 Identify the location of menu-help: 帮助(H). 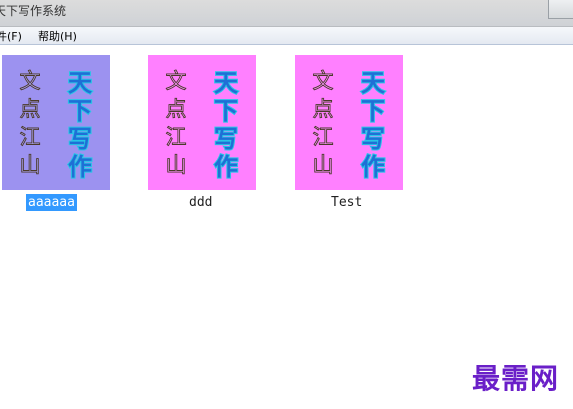
(57, 36).